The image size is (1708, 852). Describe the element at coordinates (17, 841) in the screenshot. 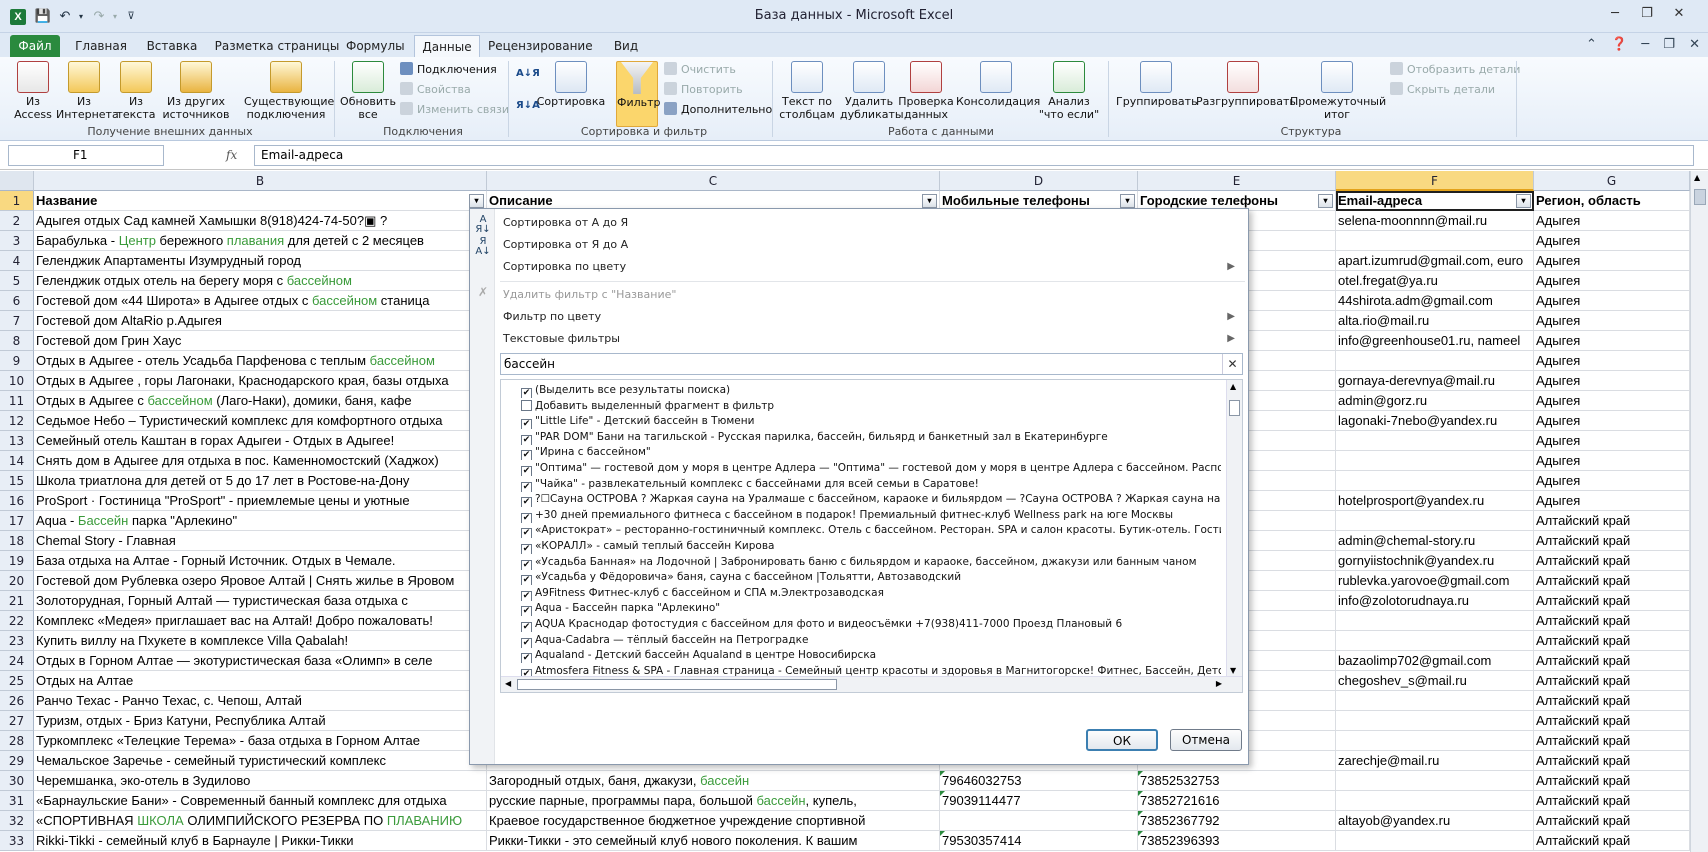

I see `row-header: 33` at that location.